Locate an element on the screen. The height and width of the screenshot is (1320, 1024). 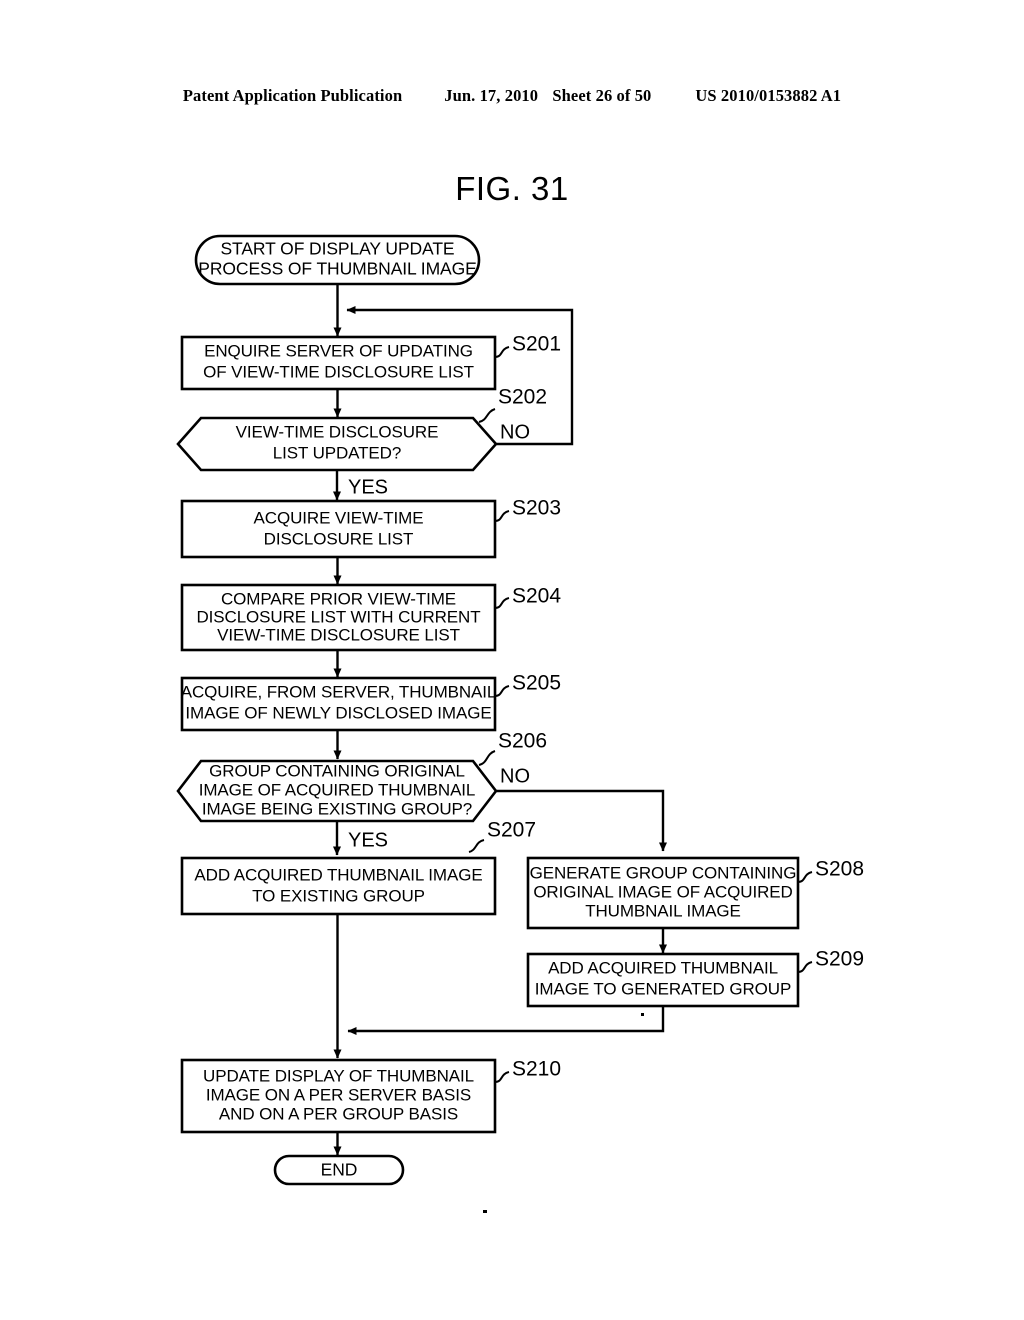
leader-s205 is located at coordinates (502, 691).